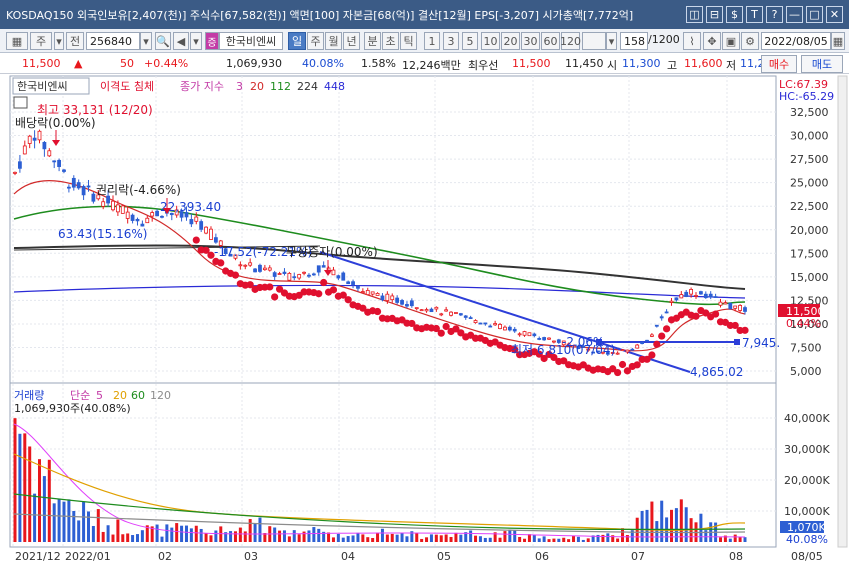 This screenshot has height=564, width=849. What do you see at coordinates (431, 65) in the screenshot?
I see `trade-amount: 12,246백만` at bounding box center [431, 65].